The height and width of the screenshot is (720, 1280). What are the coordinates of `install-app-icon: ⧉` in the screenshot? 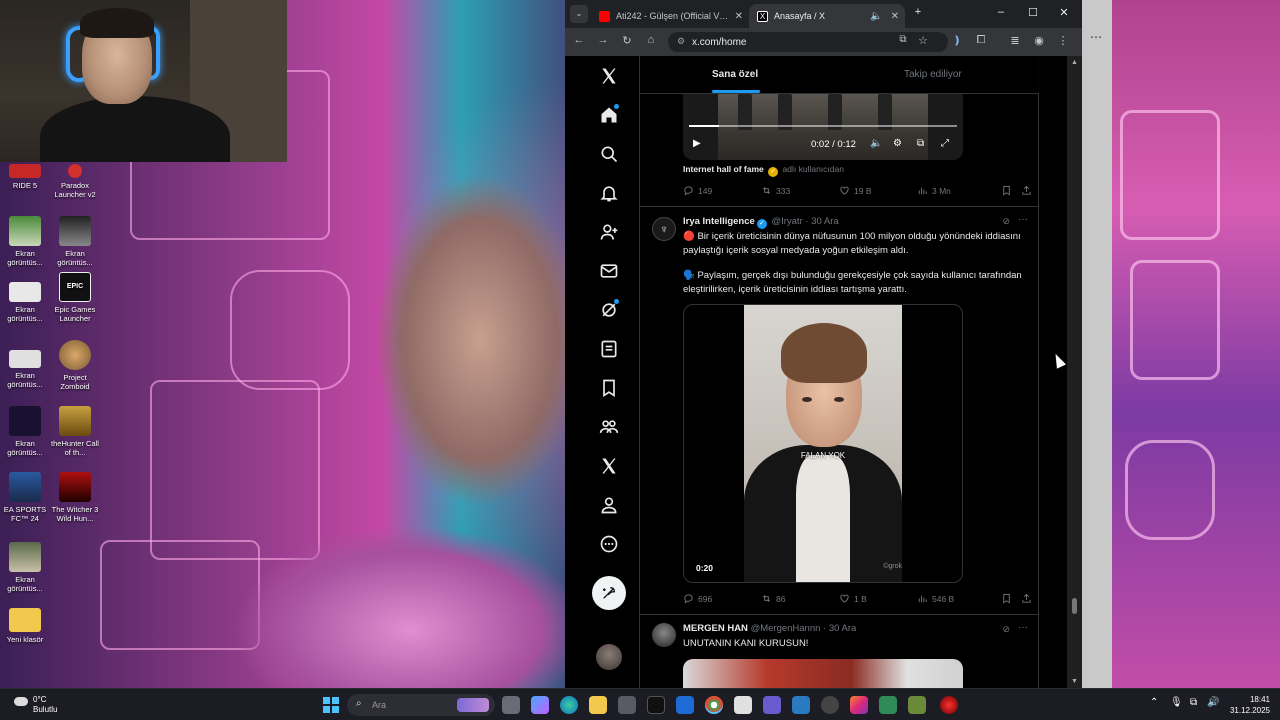 It's located at (903, 39).